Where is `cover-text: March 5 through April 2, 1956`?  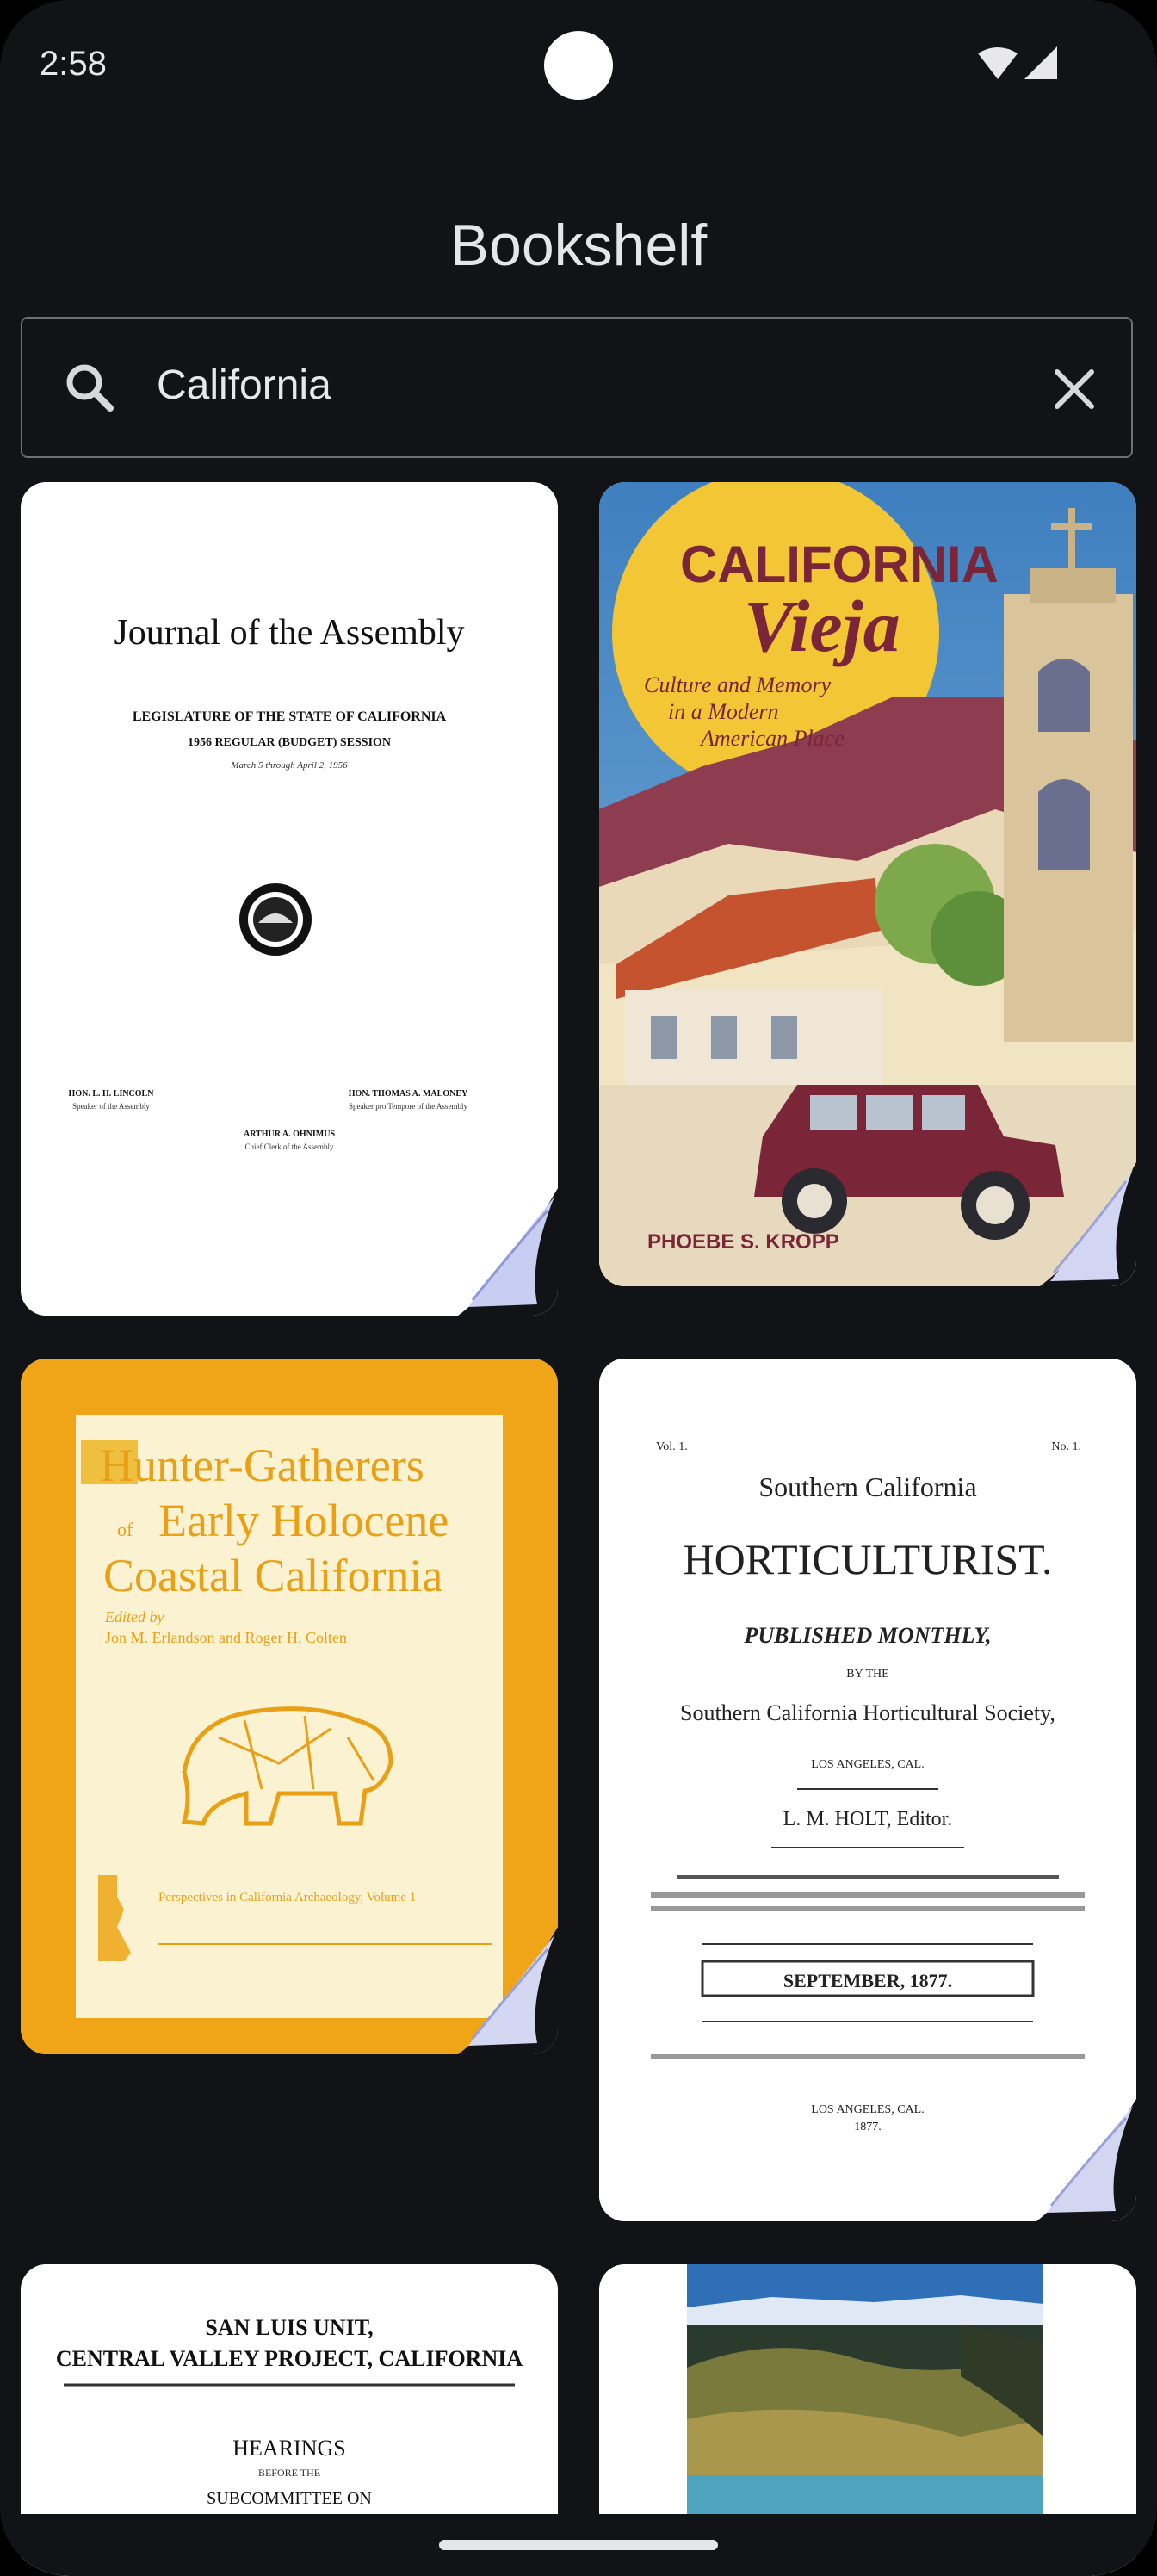
cover-text: March 5 through April 2, 1956 is located at coordinates (289, 766).